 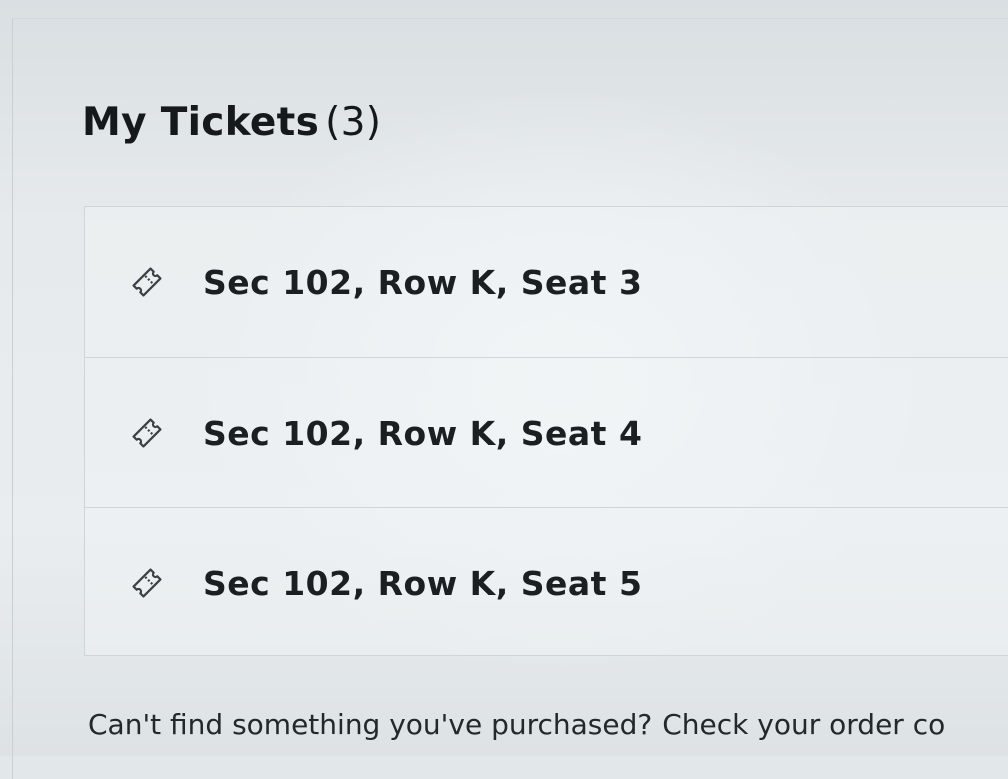 What do you see at coordinates (803, 724) in the screenshot?
I see `check-order-link: Check your order co` at bounding box center [803, 724].